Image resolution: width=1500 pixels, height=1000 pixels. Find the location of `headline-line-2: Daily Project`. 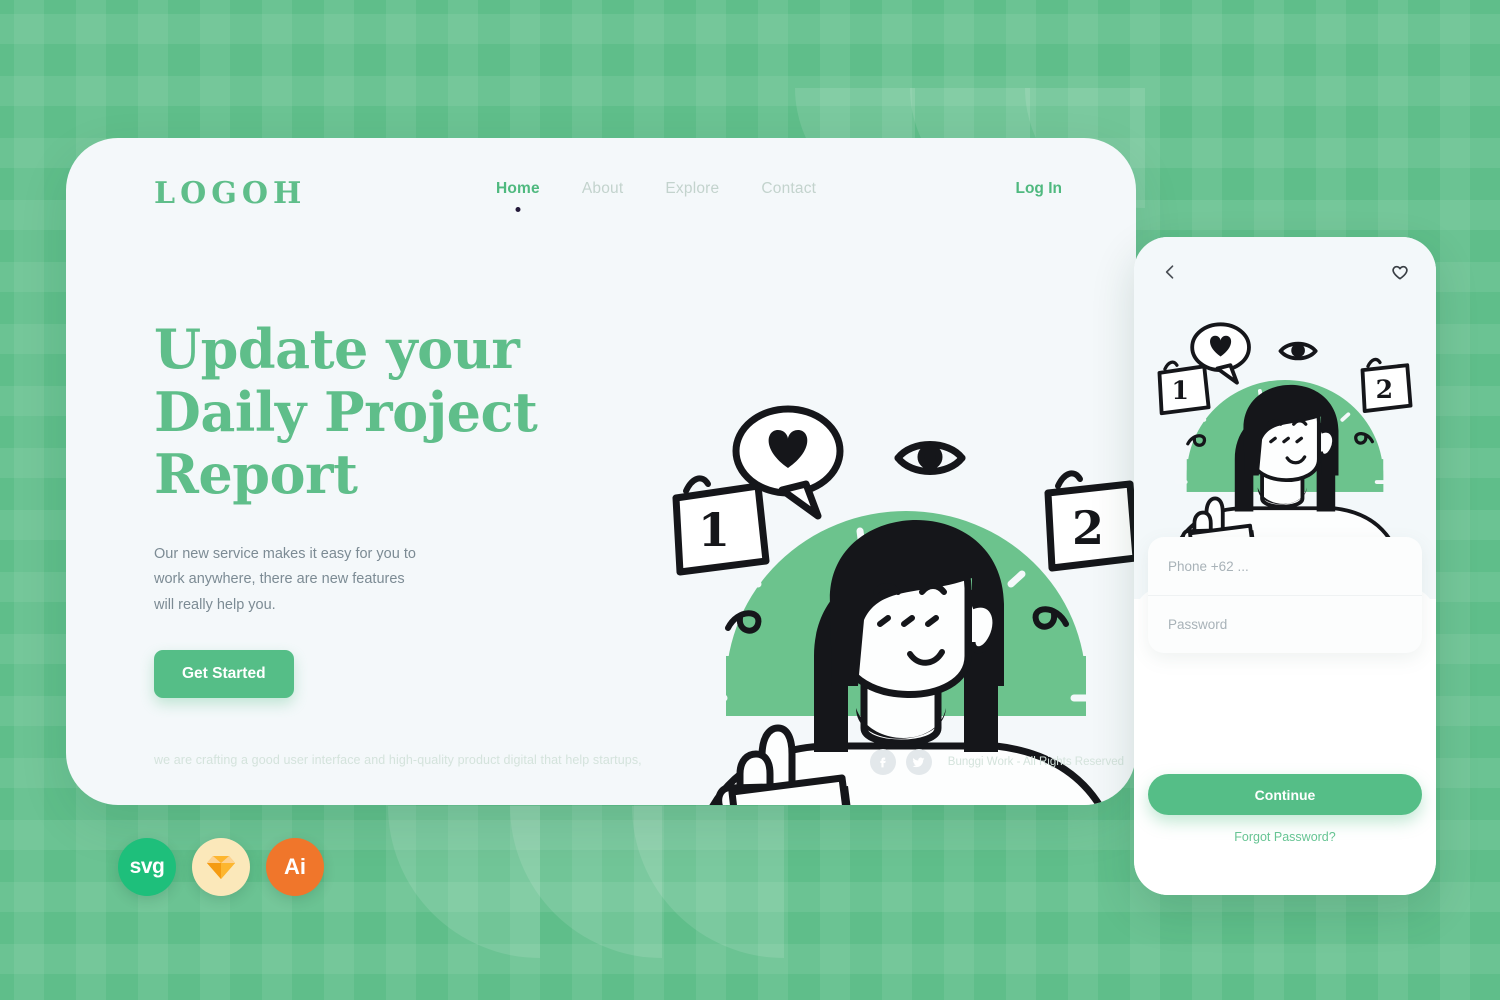

headline-line-2: Daily Project is located at coordinates (346, 411).